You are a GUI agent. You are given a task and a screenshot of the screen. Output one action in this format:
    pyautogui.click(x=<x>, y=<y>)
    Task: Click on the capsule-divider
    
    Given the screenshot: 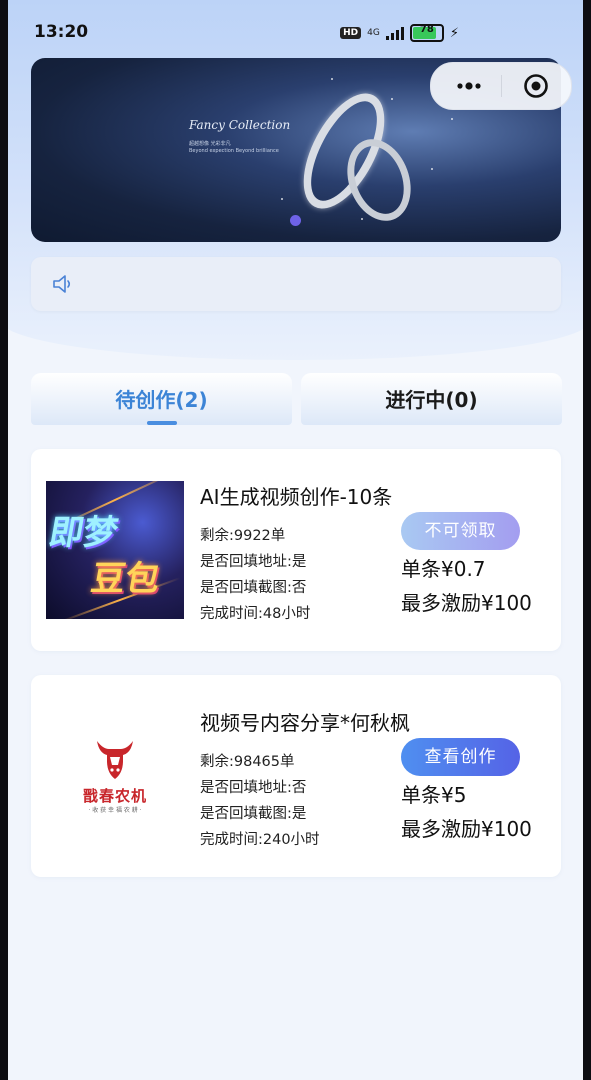 What is the action you would take?
    pyautogui.click(x=501, y=86)
    